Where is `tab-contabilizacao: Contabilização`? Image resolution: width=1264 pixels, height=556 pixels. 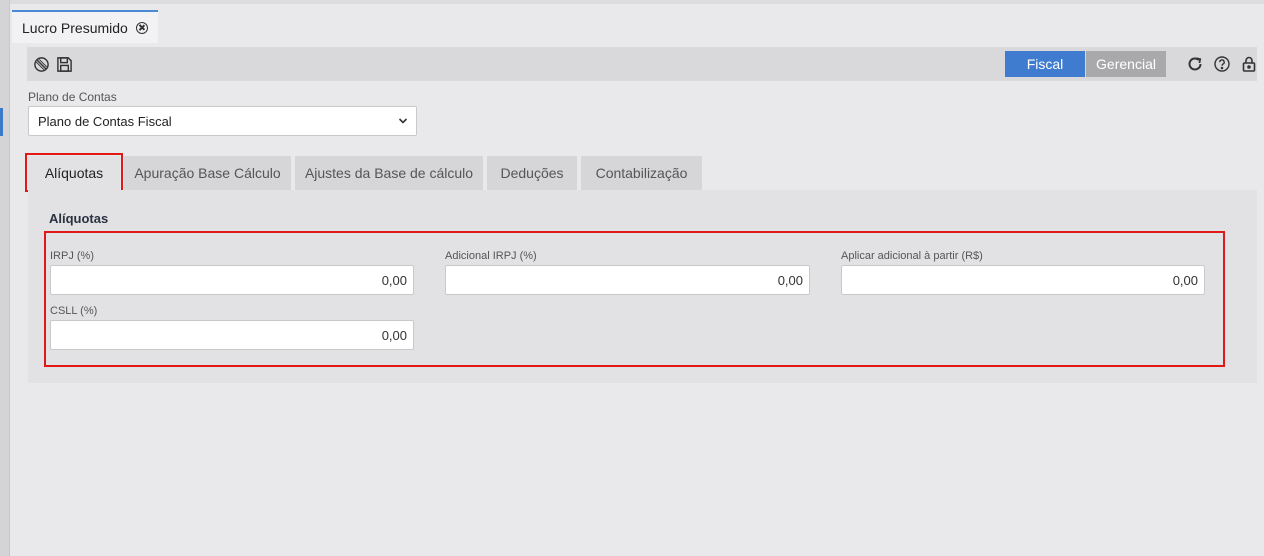 tab-contabilizacao: Contabilização is located at coordinates (641, 173).